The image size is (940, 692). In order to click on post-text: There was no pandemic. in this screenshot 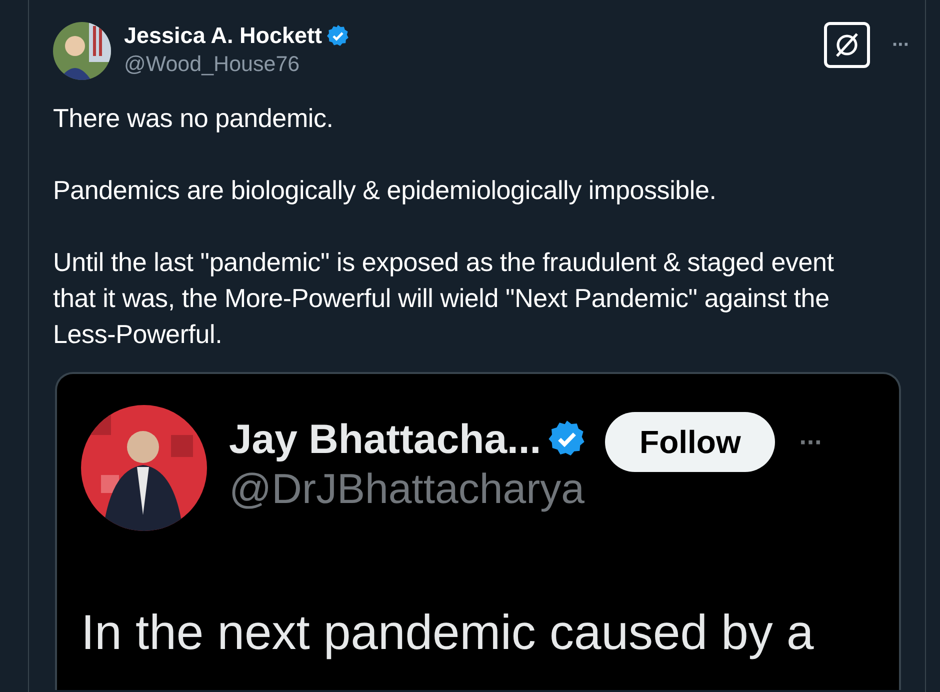, I will do `click(193, 118)`.